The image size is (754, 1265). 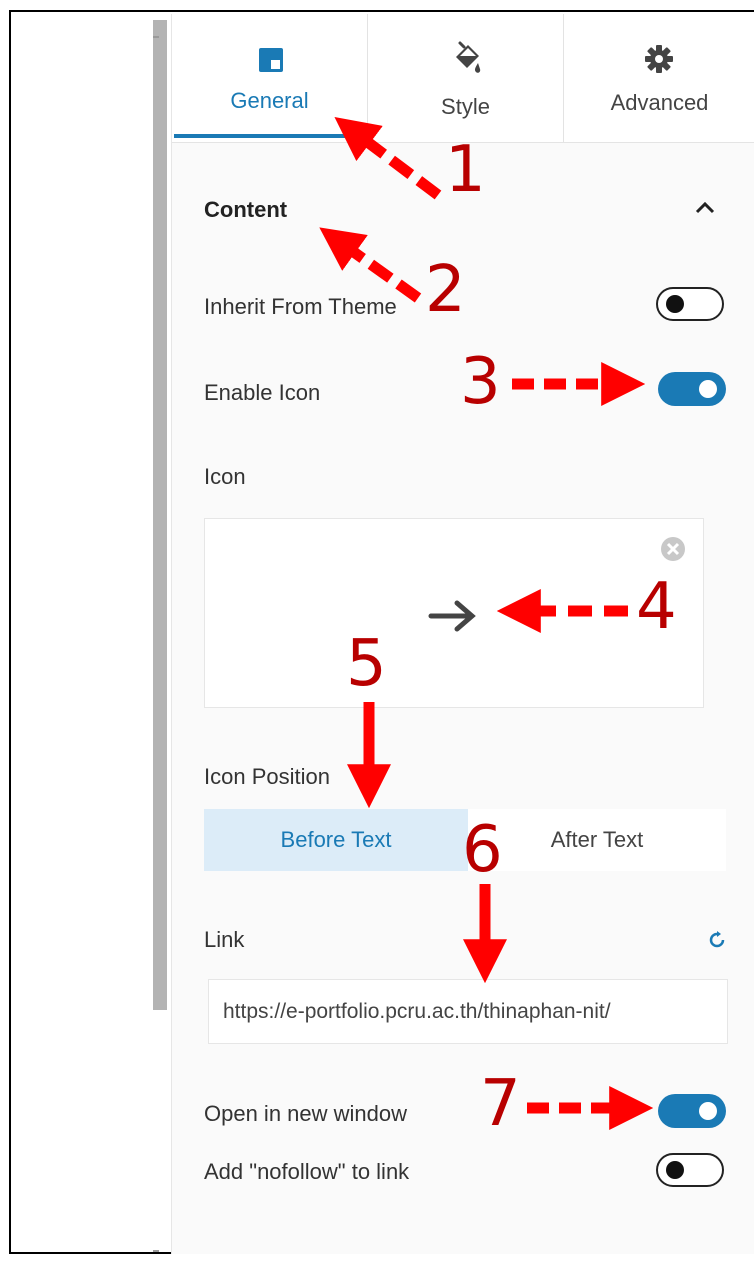 What do you see at coordinates (366, 664) in the screenshot?
I see `annotation-label-5: 5` at bounding box center [366, 664].